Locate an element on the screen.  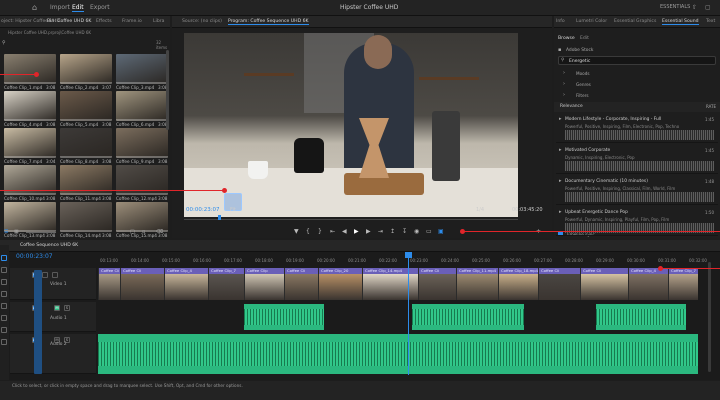
mute-button: M is located at coordinates (57, 308).